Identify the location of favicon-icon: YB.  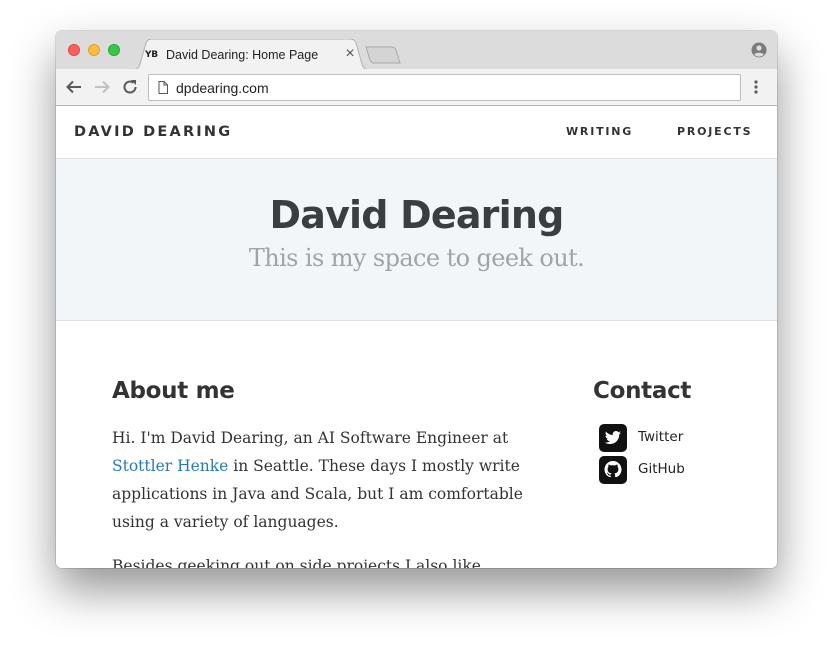
(151, 55).